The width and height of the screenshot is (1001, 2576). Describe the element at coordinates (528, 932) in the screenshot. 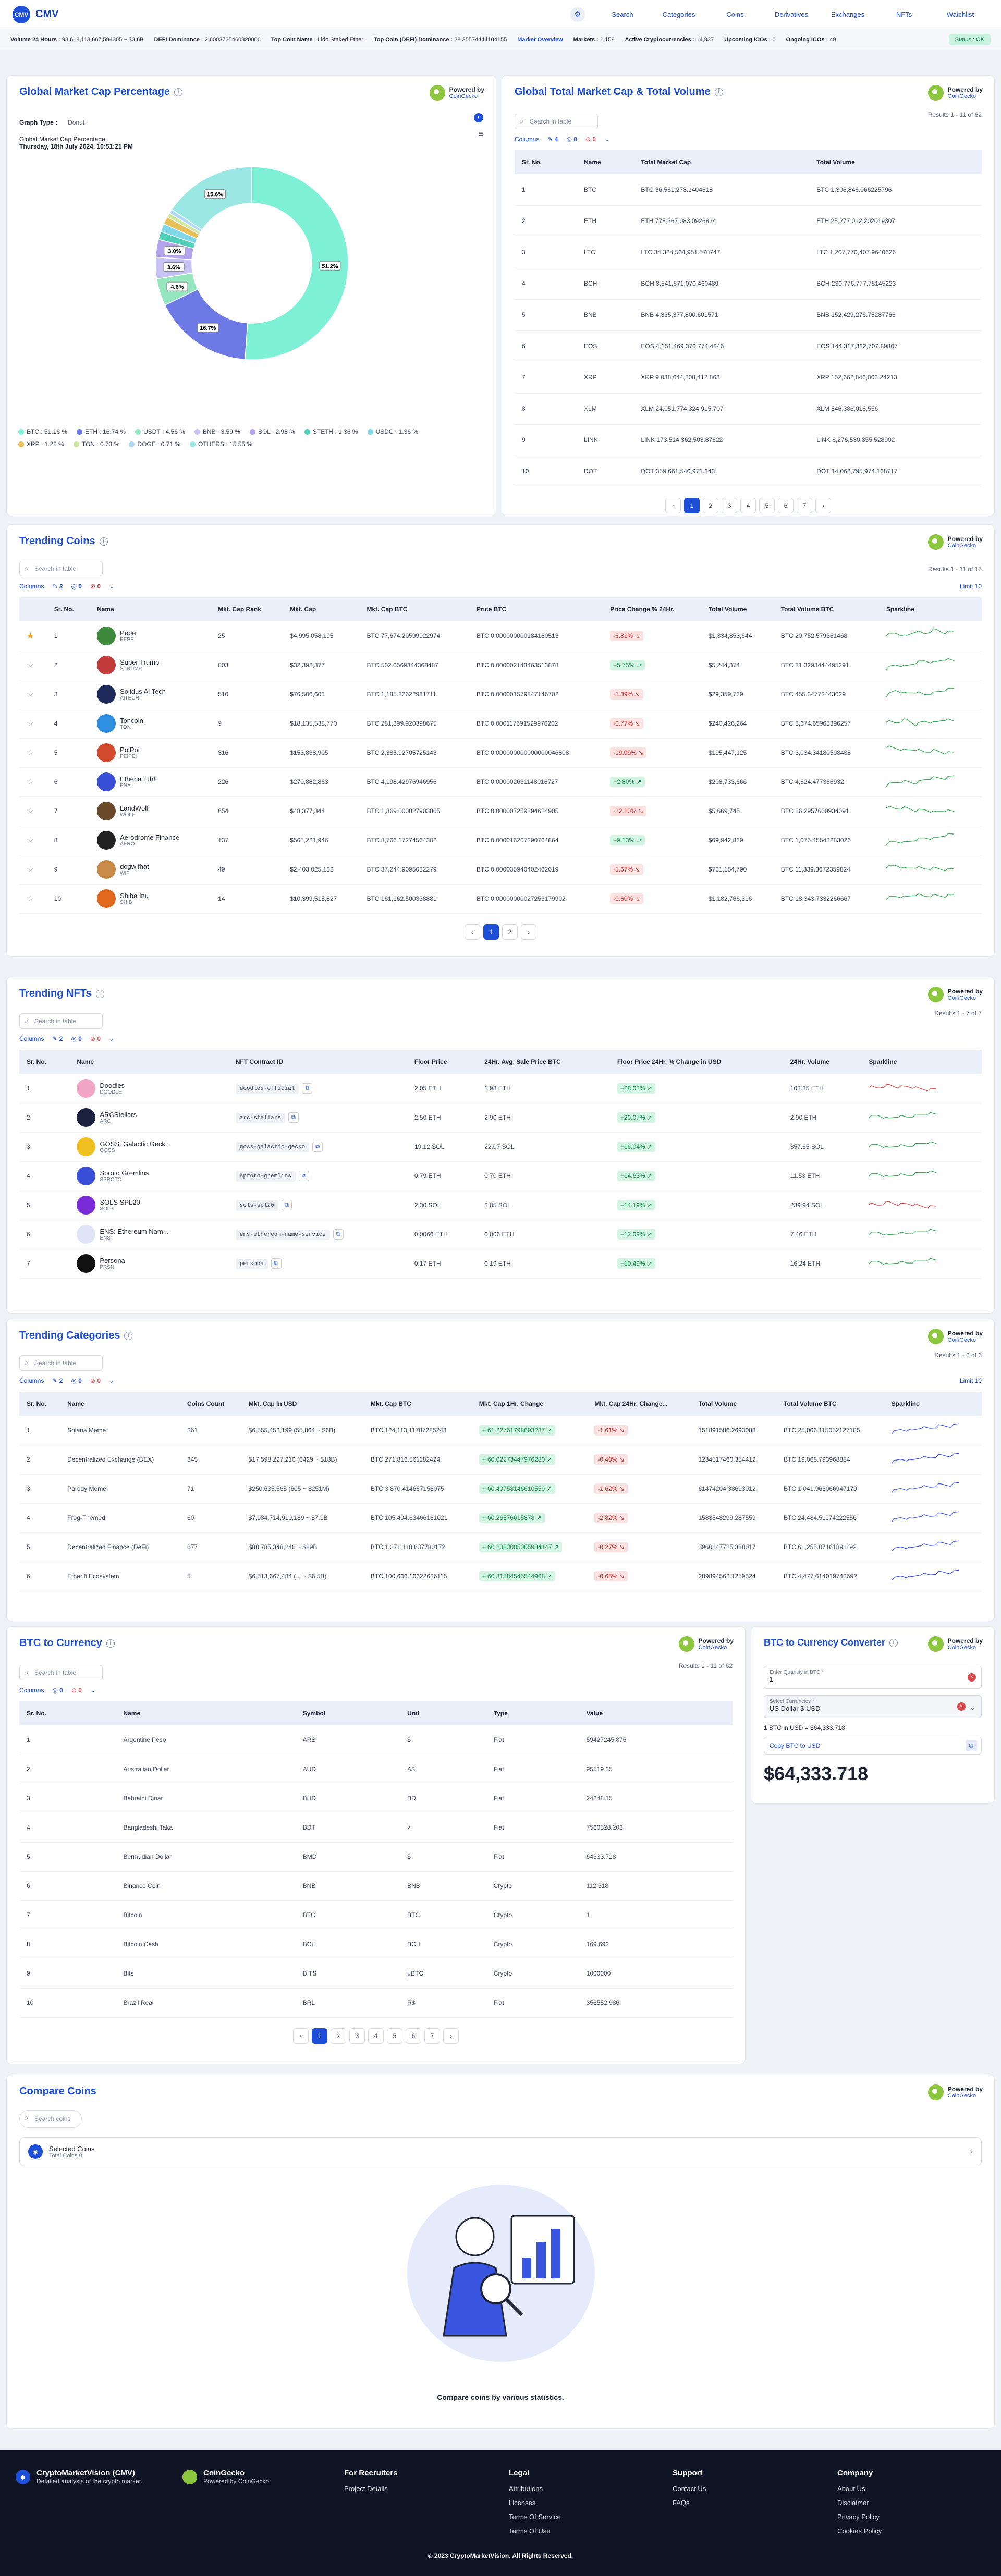

I see `page-button: ›` at that location.